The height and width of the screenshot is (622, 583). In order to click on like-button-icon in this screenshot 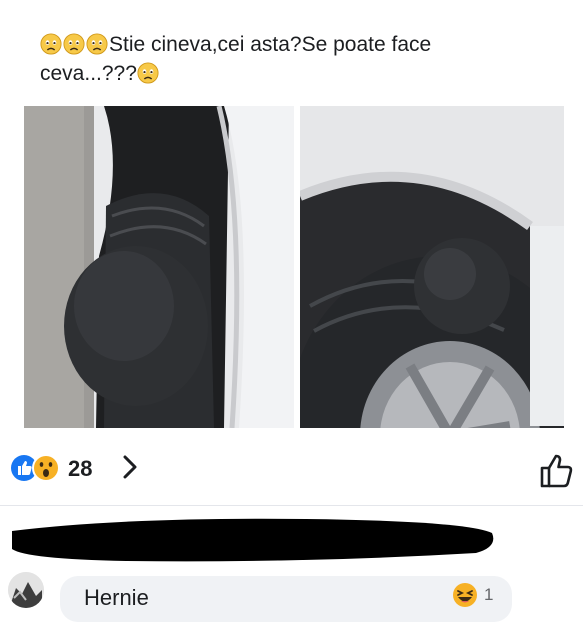, I will do `click(557, 470)`.